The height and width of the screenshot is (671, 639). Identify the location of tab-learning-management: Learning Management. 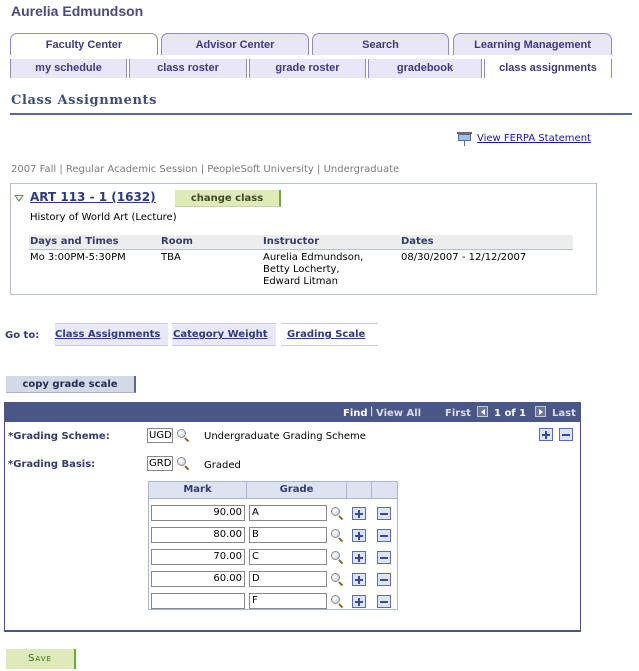
(532, 44).